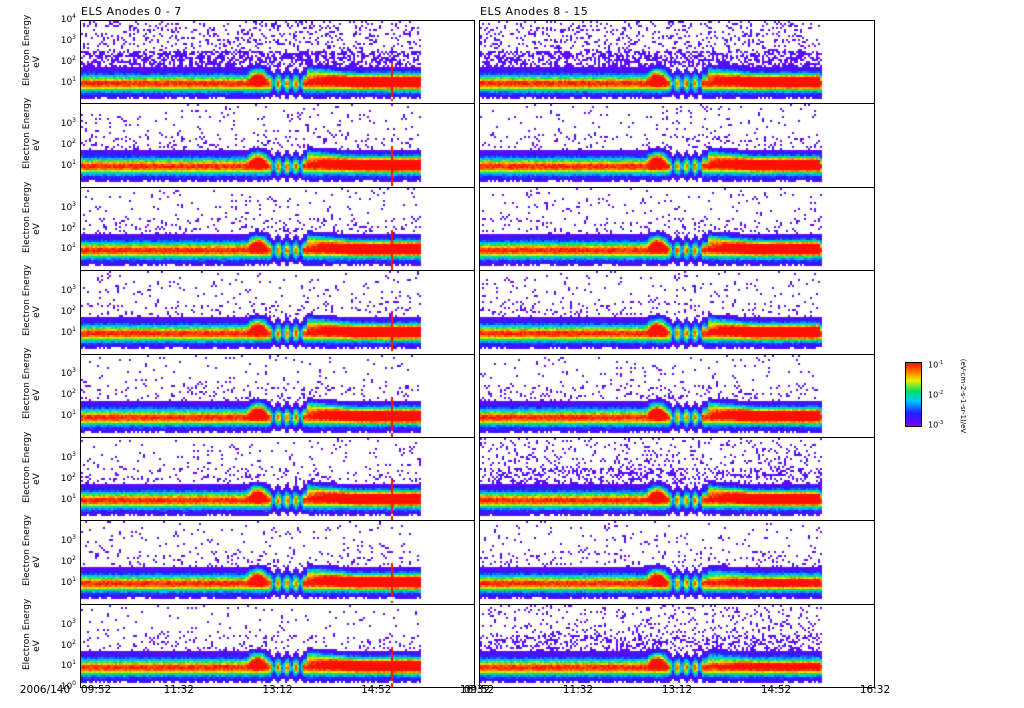  I want to click on x-date-label: 2006/140, so click(45, 690).